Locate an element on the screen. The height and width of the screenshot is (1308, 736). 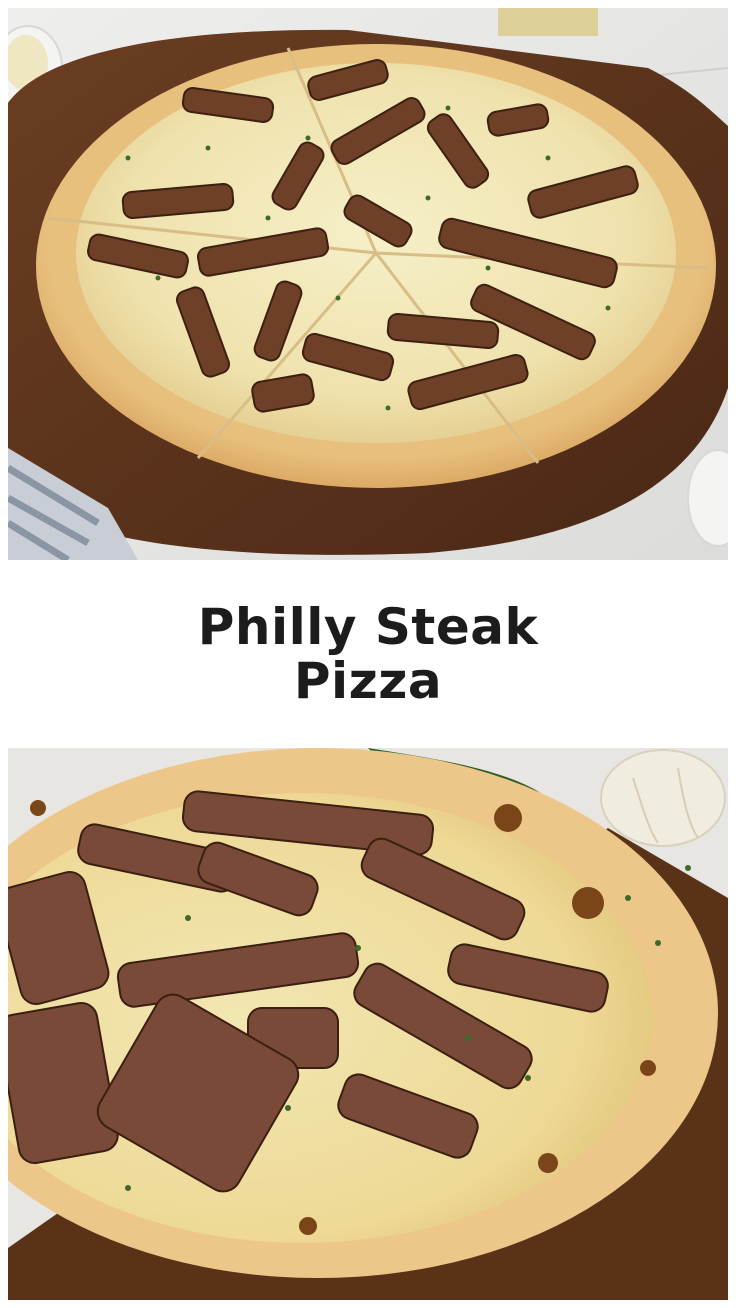
recipe-title-line-2: Pizza is located at coordinates (368, 681).